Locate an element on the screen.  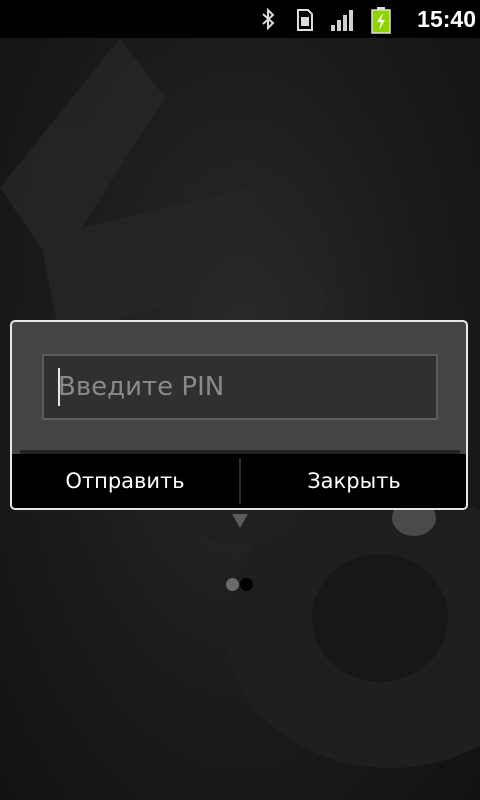
close-button: Закрыть is located at coordinates (354, 481).